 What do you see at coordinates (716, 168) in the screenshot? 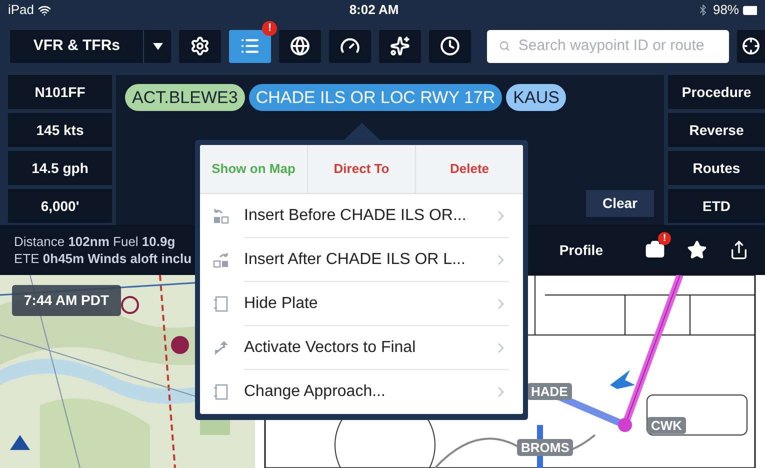
I see `side-button: Routes` at bounding box center [716, 168].